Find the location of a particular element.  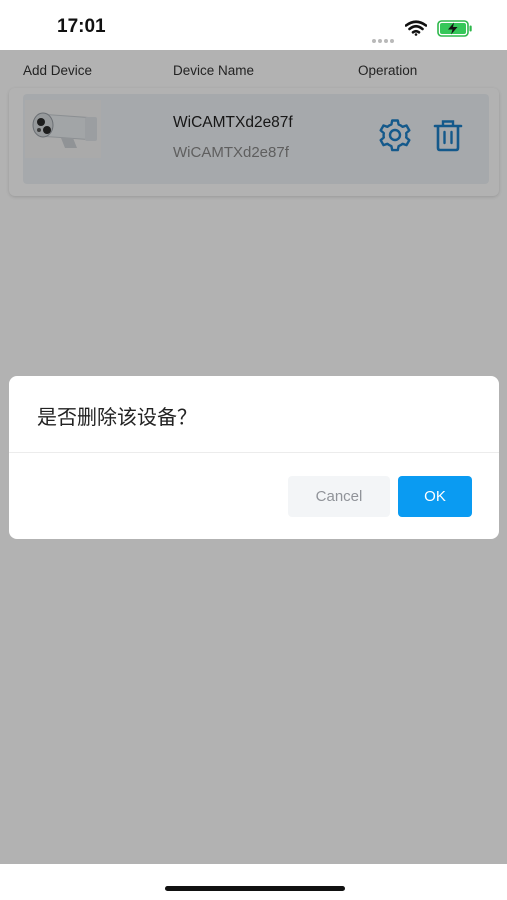

wifi-icon is located at coordinates (416, 28).